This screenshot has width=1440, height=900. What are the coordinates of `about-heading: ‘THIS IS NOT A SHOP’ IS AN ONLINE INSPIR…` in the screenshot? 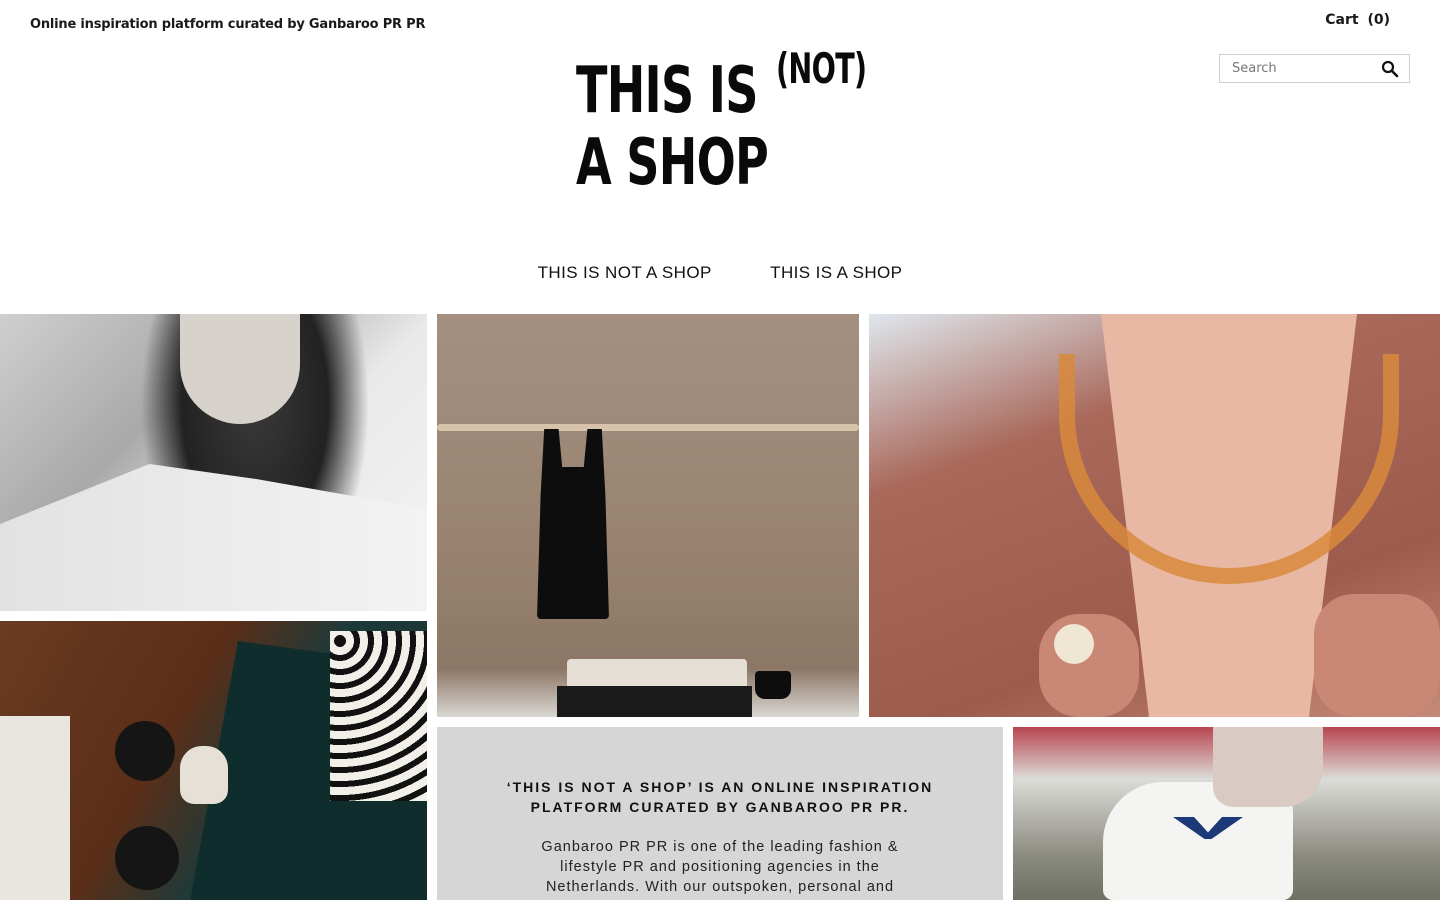 It's located at (720, 797).